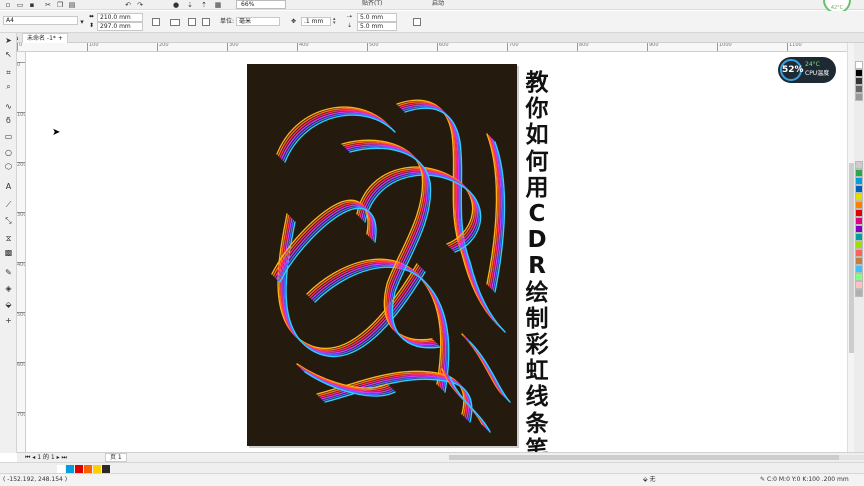 Image resolution: width=864 pixels, height=486 pixels. What do you see at coordinates (417, 22) in the screenshot?
I see `draft-mode-icon` at bounding box center [417, 22].